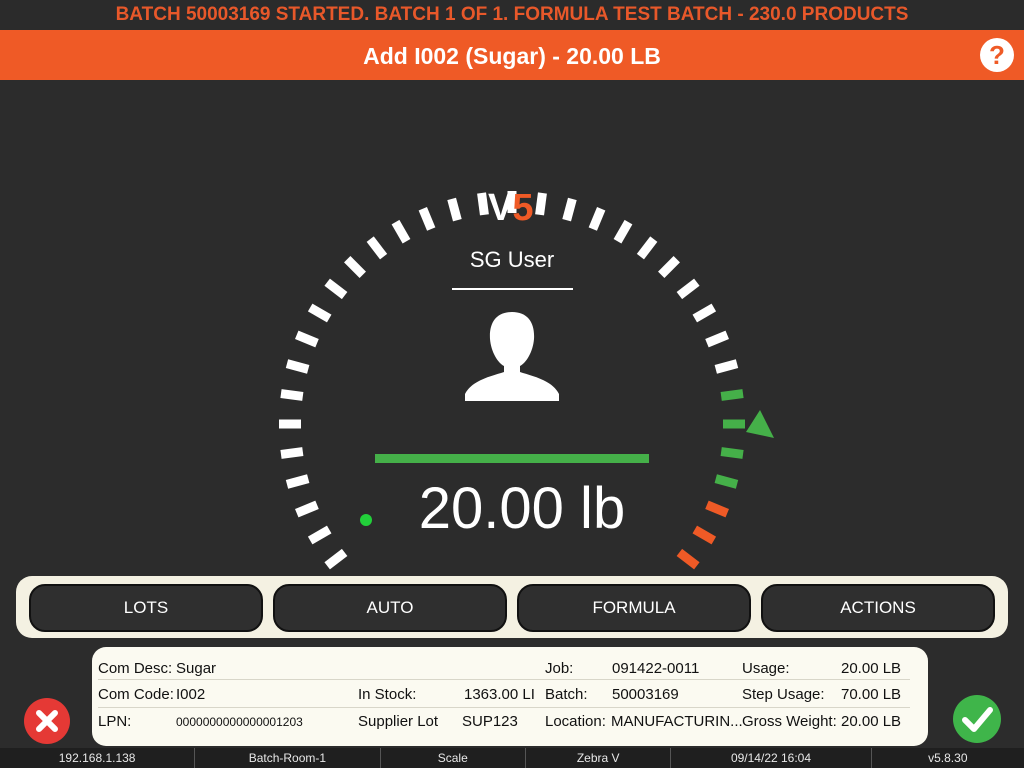 Image resolution: width=1024 pixels, height=768 pixels. What do you see at coordinates (98, 758) in the screenshot?
I see `status-ip: 192.168.1.138` at bounding box center [98, 758].